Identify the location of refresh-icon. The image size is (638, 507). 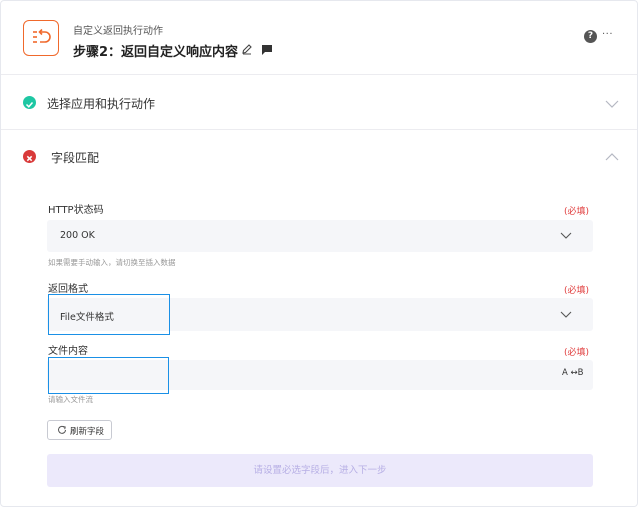
(62, 429).